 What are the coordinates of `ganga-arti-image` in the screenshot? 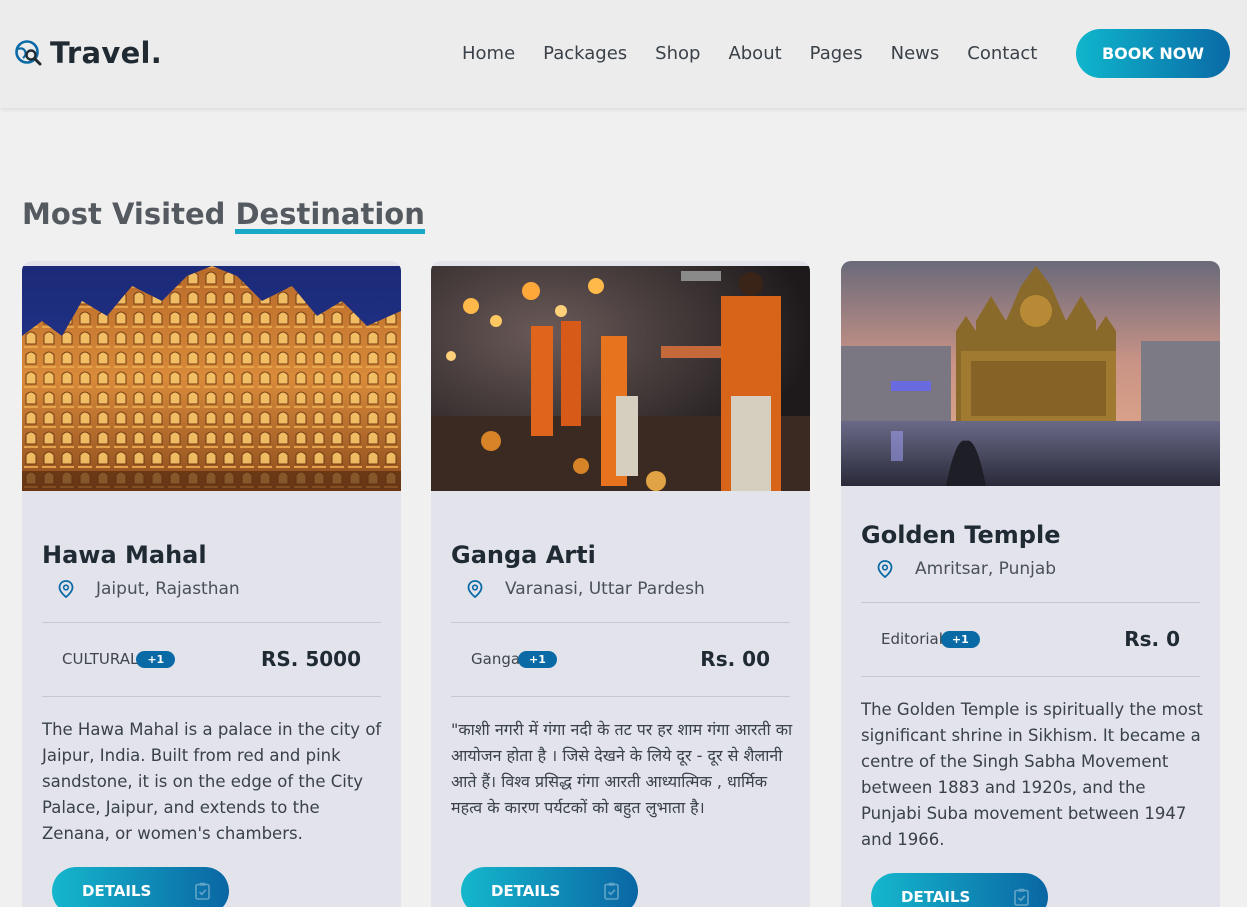 It's located at (620, 378).